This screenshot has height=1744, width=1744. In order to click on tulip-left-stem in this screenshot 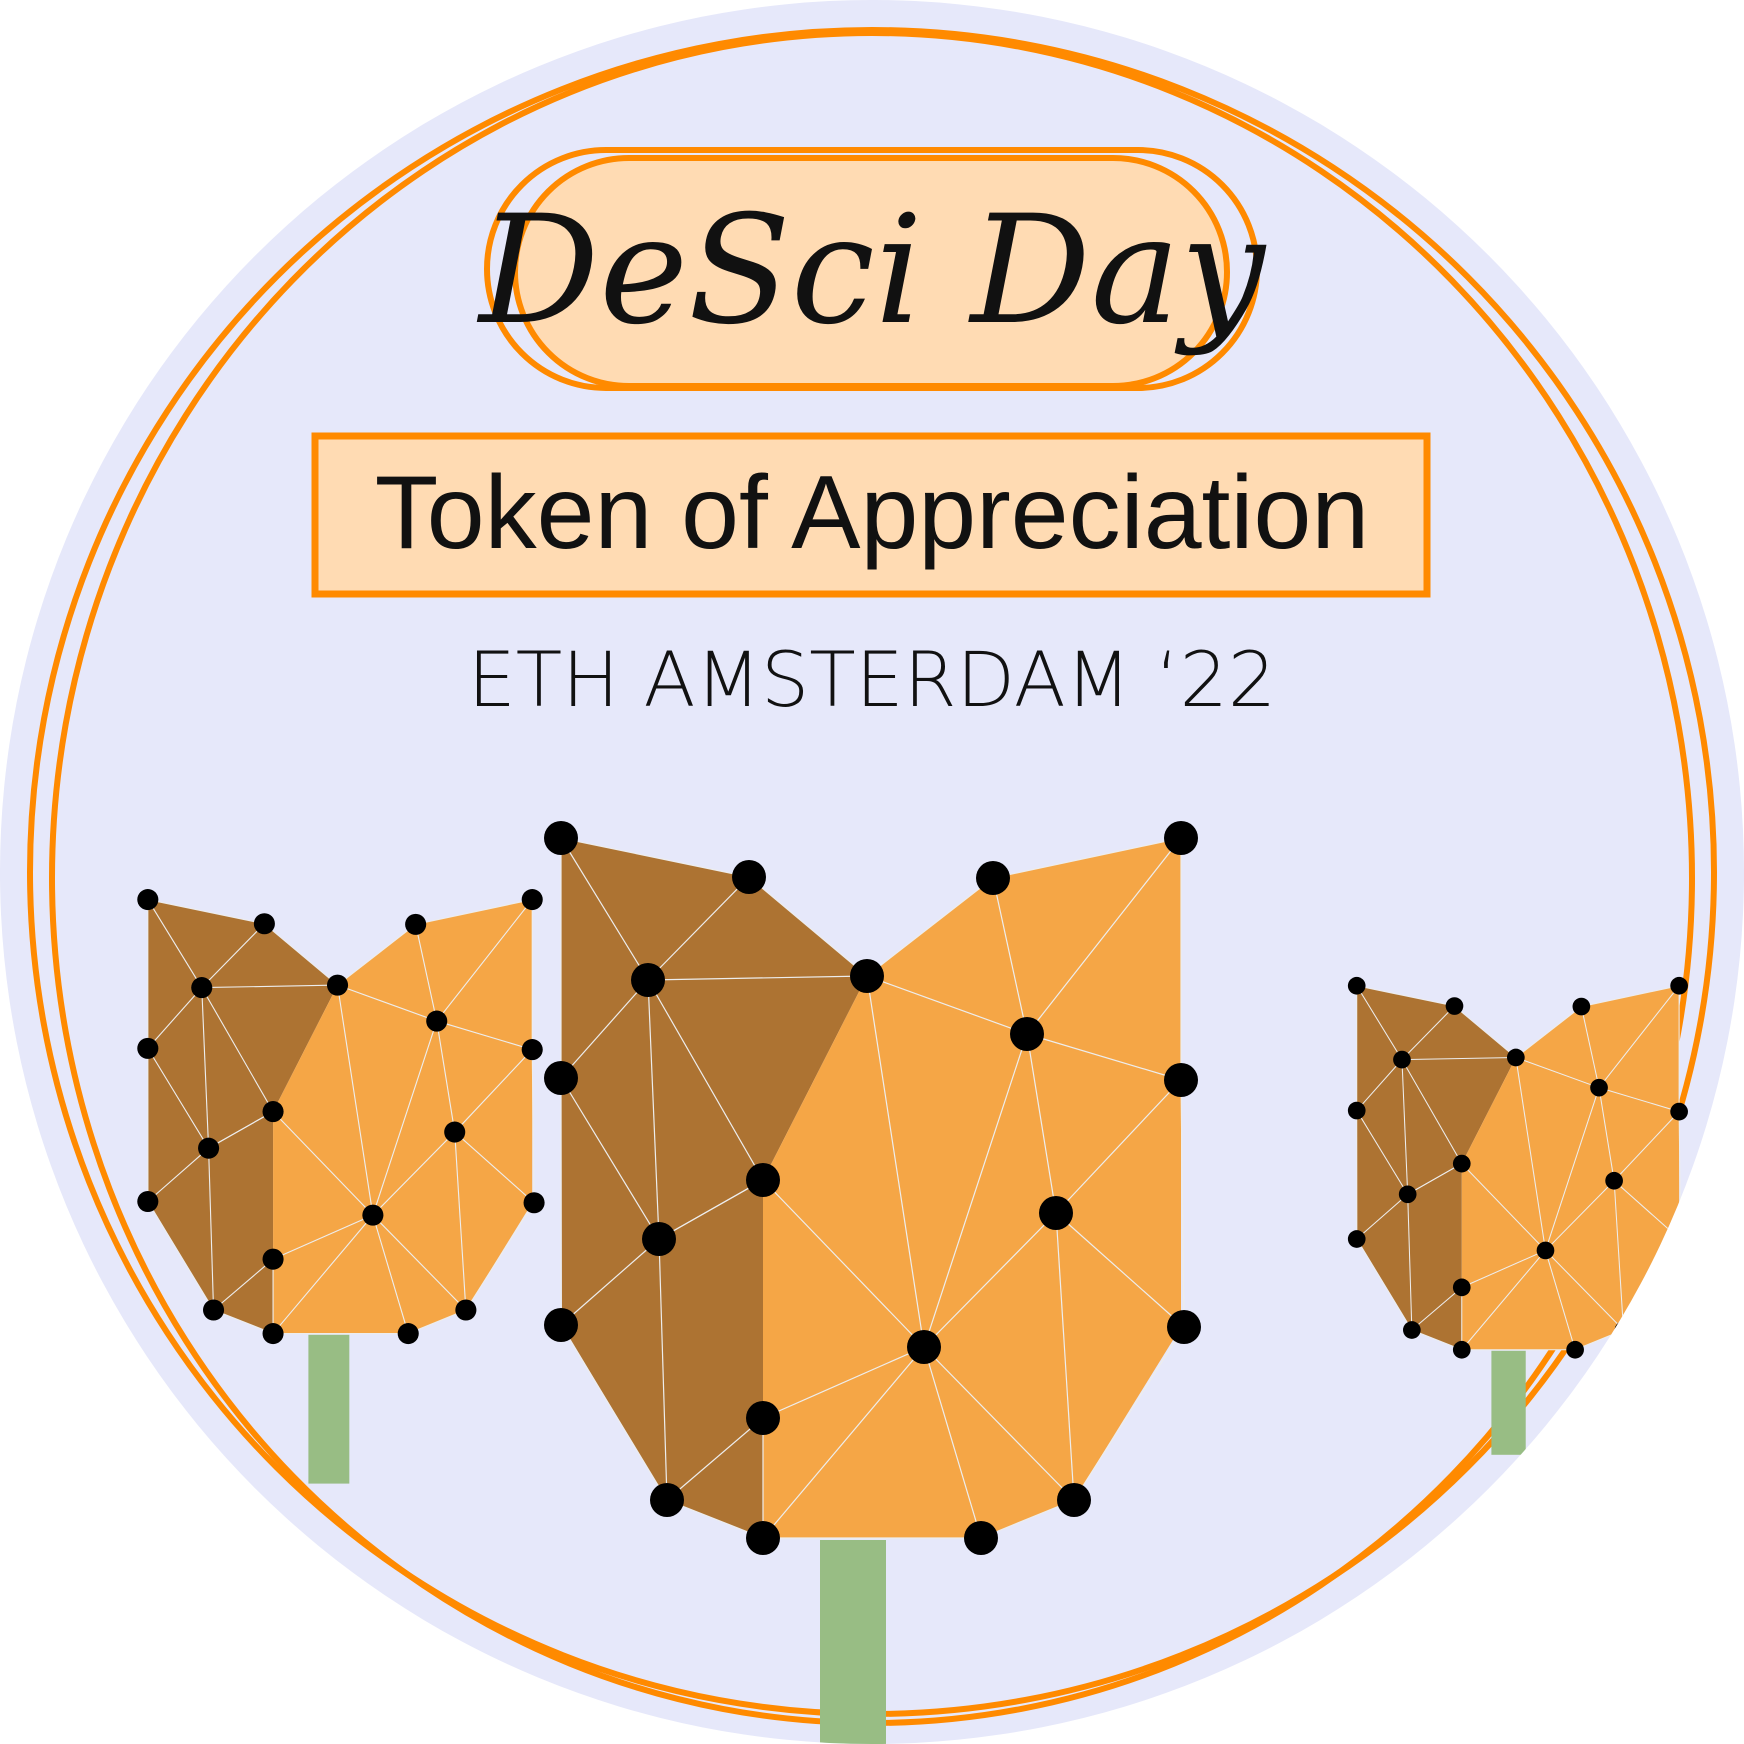, I will do `click(329, 1409)`.